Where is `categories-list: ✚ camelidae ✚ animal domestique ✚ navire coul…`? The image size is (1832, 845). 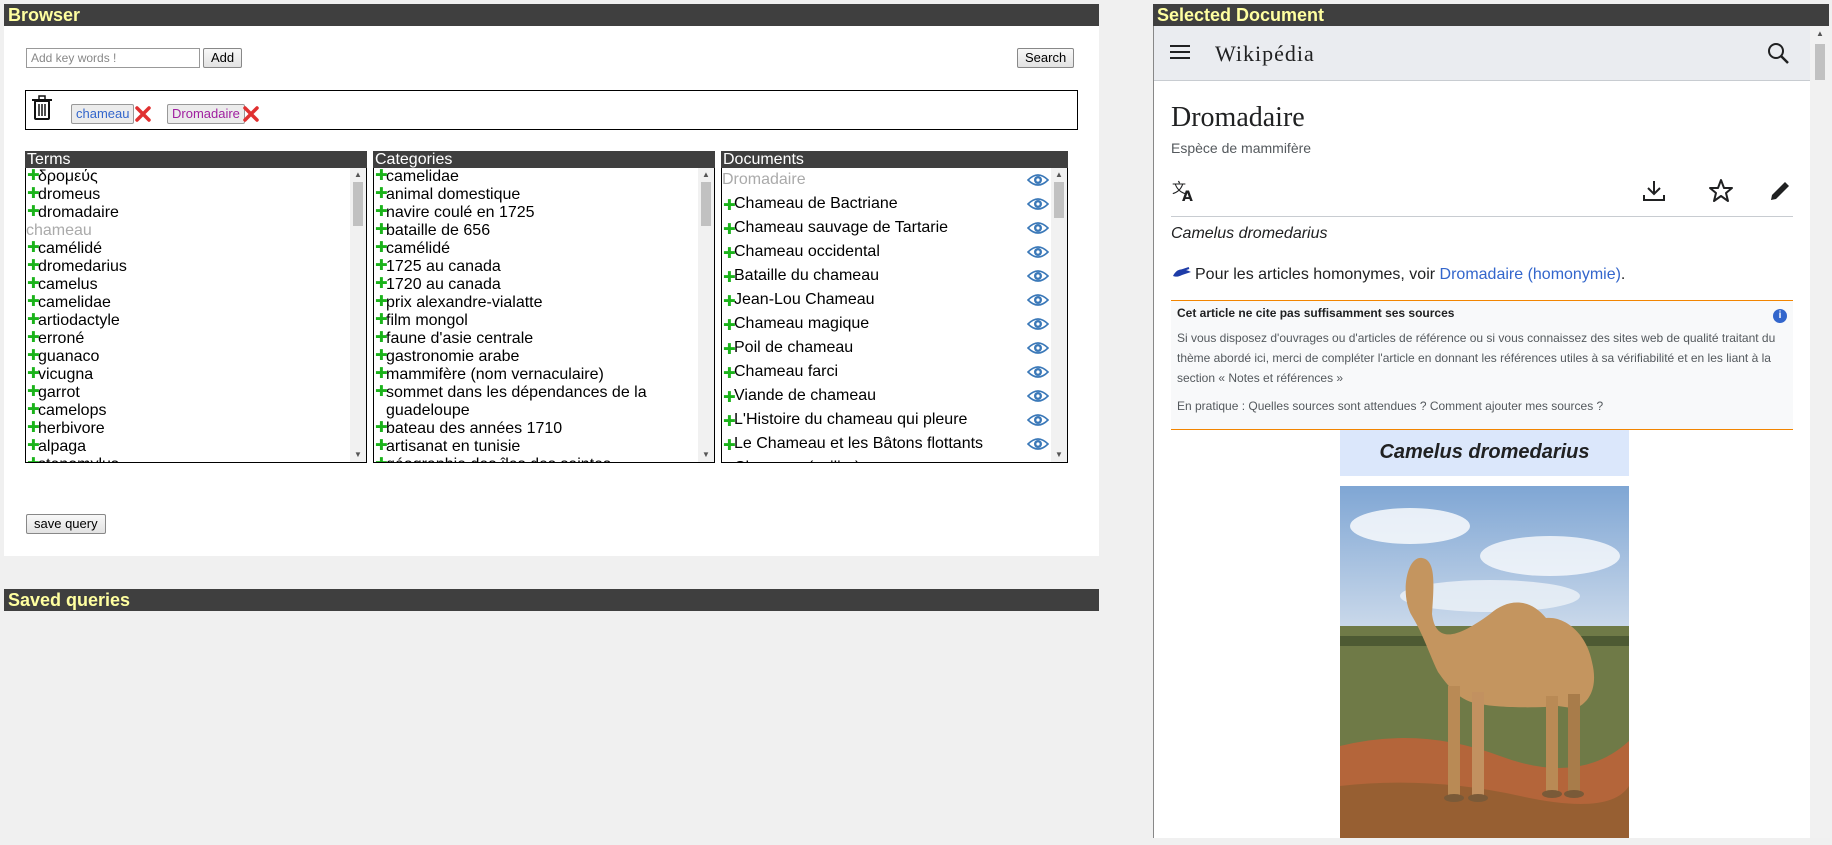 categories-list: ✚ camelidae ✚ animal domestique ✚ navire coul… is located at coordinates (544, 315).